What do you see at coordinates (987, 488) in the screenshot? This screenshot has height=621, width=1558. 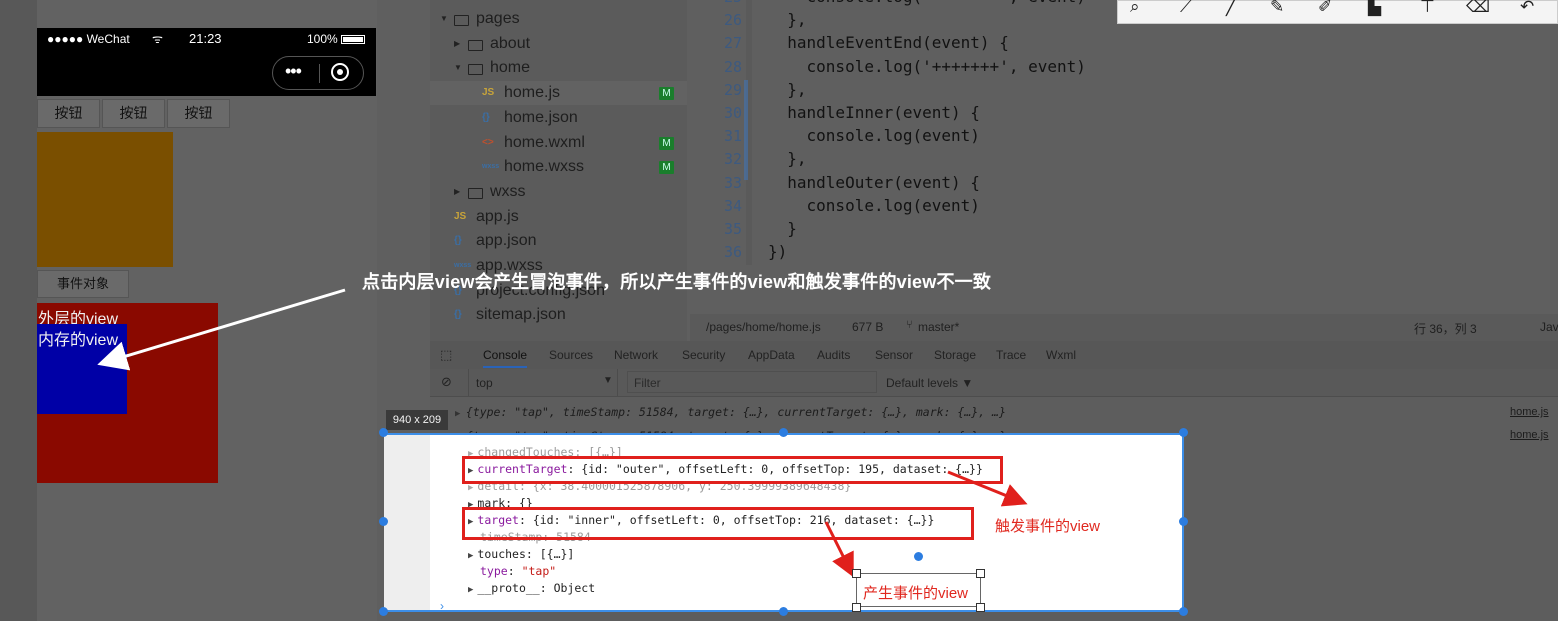 I see `red-arrow-current-target` at bounding box center [987, 488].